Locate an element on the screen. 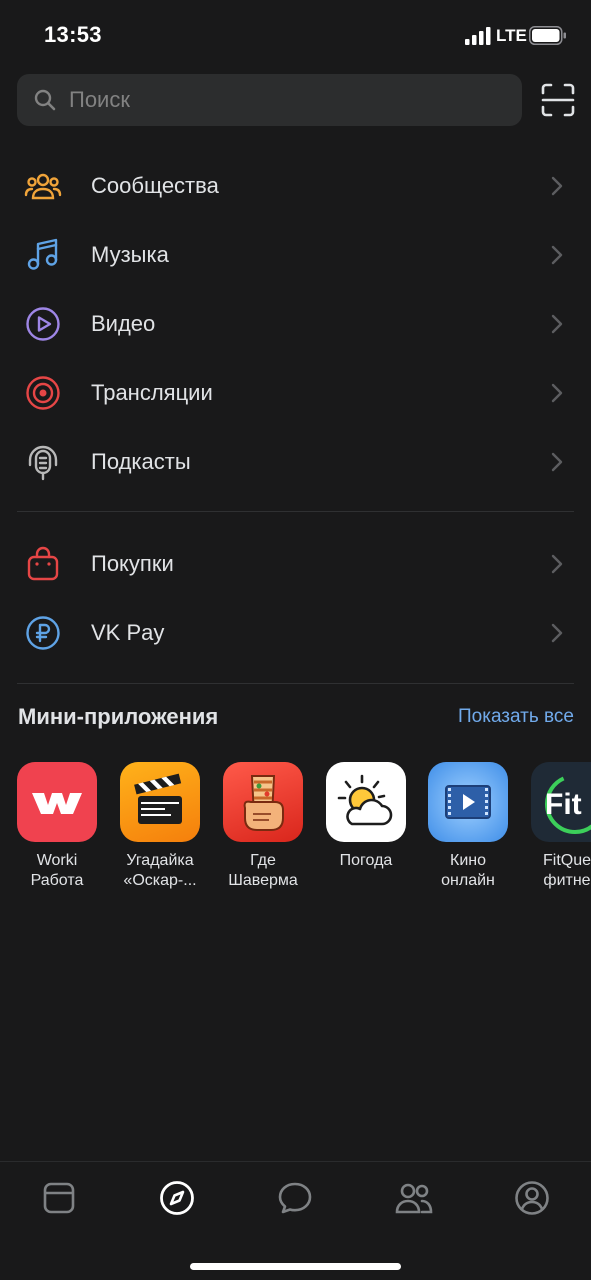 The height and width of the screenshot is (1280, 591). menu-item-vk-pay: VK Pay is located at coordinates (295, 632).